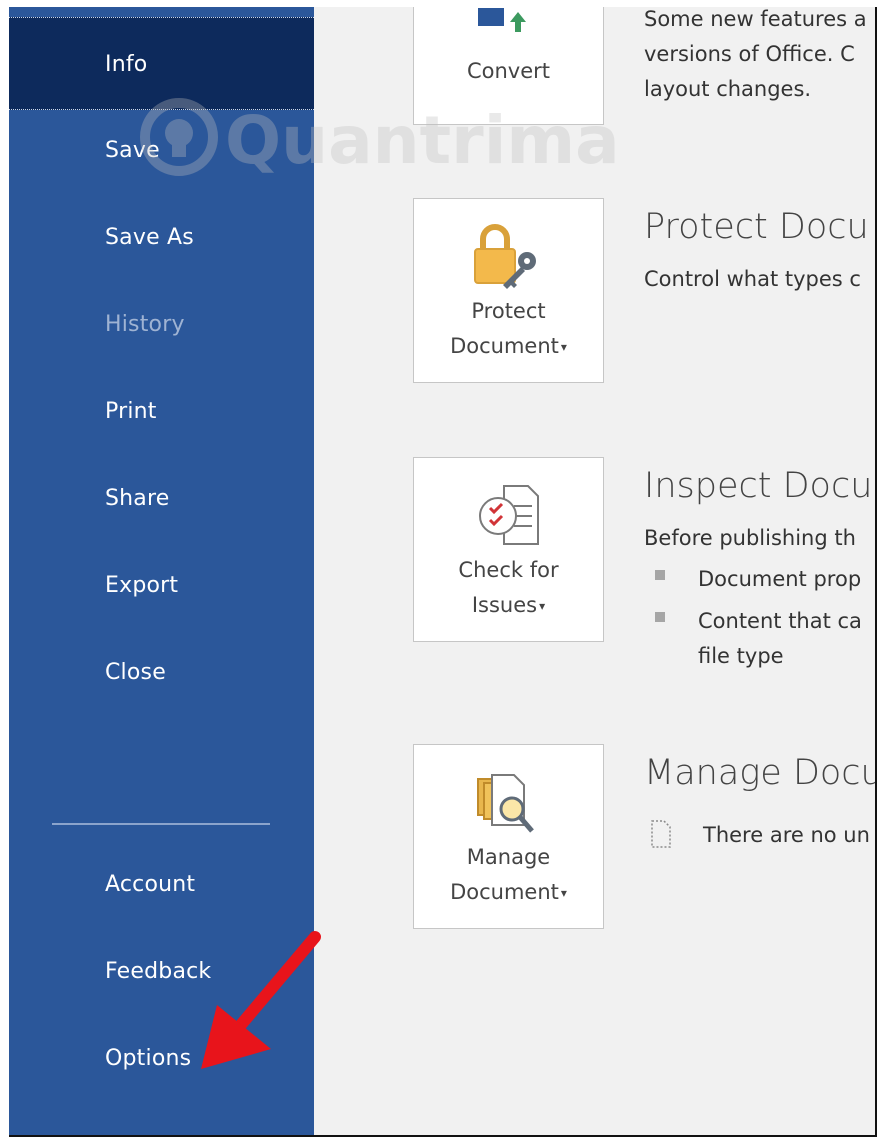  What do you see at coordinates (505, 256) in the screenshot?
I see `lock-key-icon` at bounding box center [505, 256].